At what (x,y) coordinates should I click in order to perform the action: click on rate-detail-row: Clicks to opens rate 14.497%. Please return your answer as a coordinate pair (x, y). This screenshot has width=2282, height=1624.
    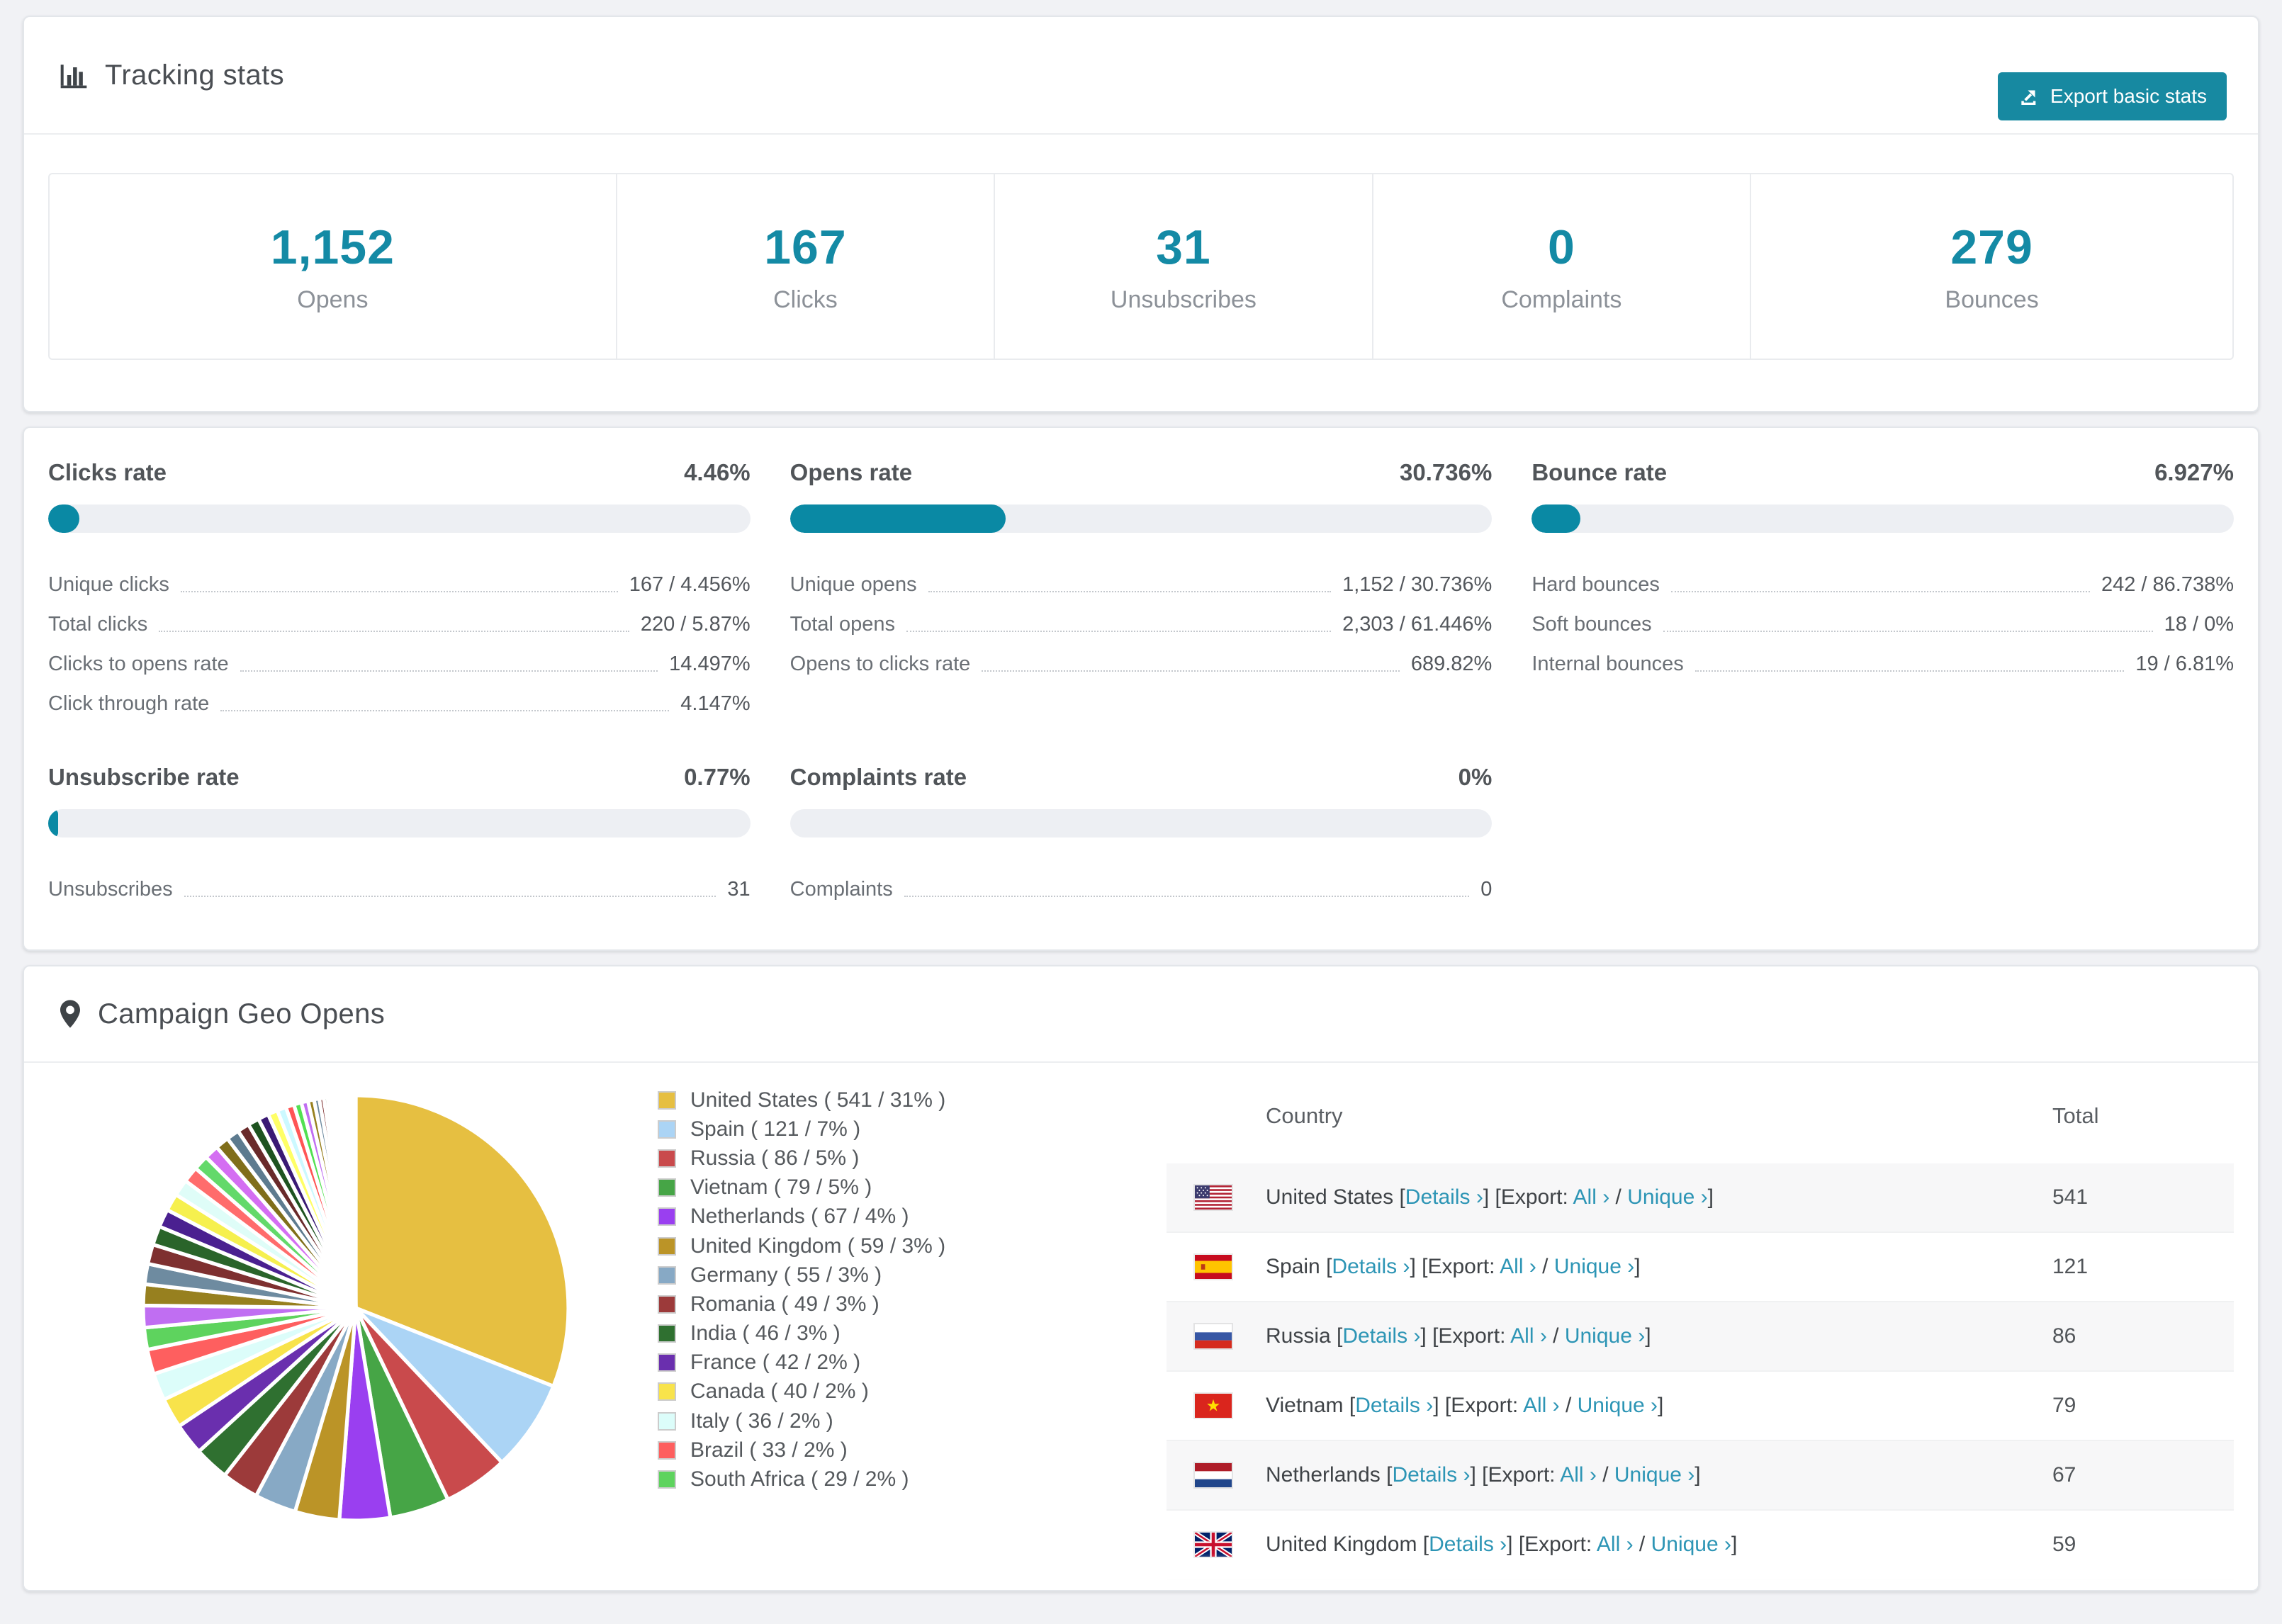
    Looking at the image, I should click on (399, 665).